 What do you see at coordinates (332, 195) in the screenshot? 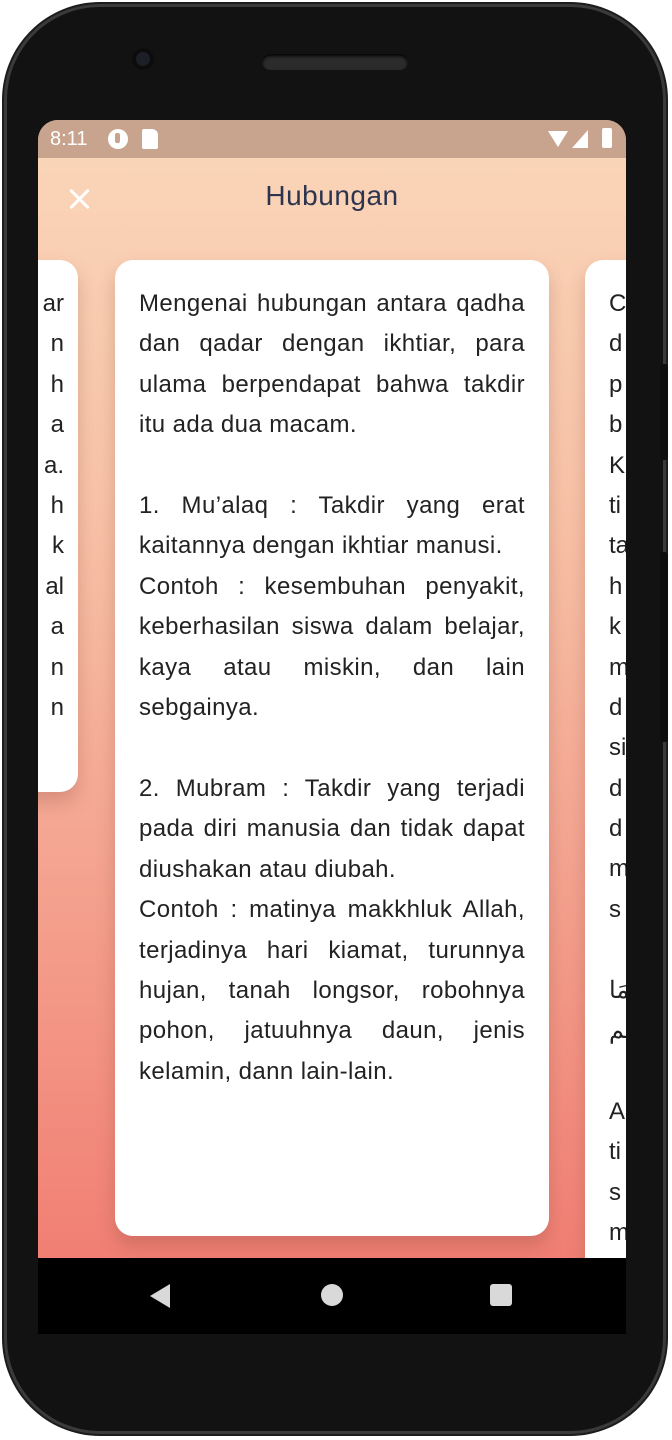
I see `page-title: Hubungan` at bounding box center [332, 195].